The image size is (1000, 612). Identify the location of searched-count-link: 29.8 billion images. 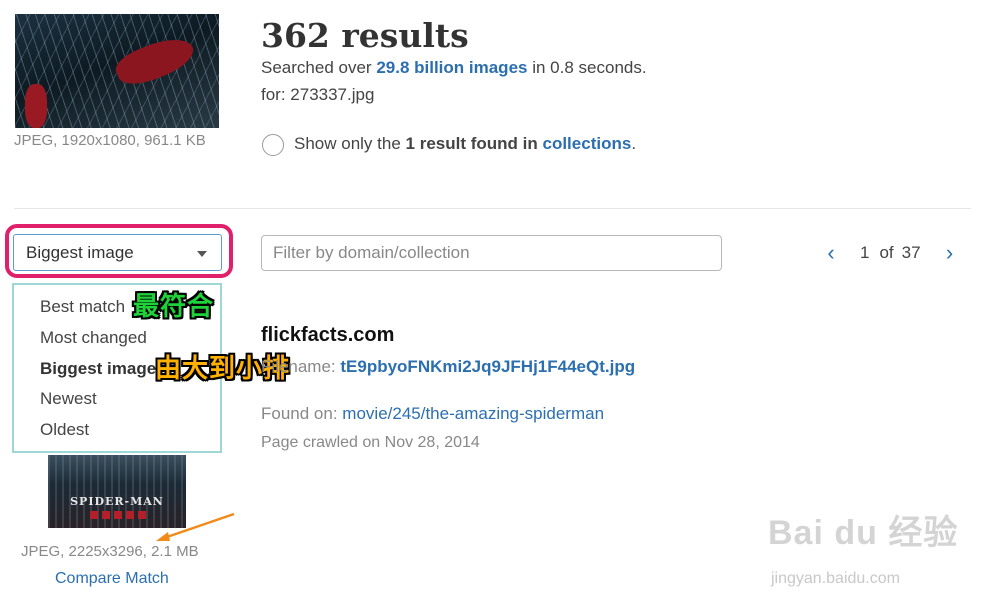
(451, 67).